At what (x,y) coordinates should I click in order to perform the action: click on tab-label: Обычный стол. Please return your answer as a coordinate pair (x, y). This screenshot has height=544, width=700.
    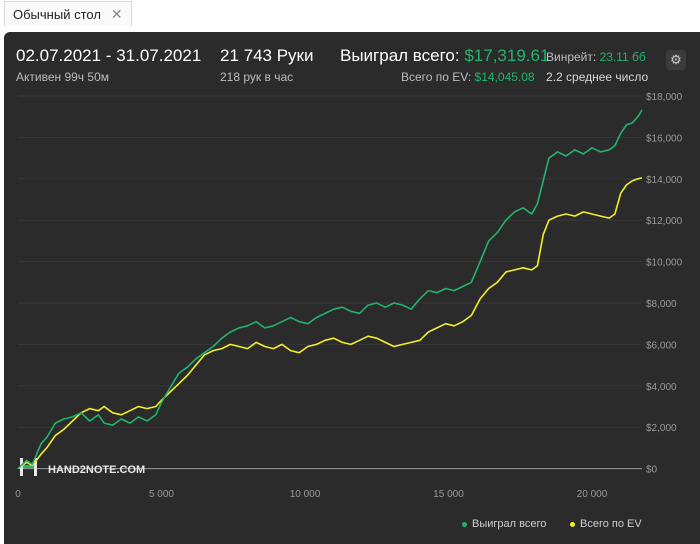
    Looking at the image, I should click on (57, 14).